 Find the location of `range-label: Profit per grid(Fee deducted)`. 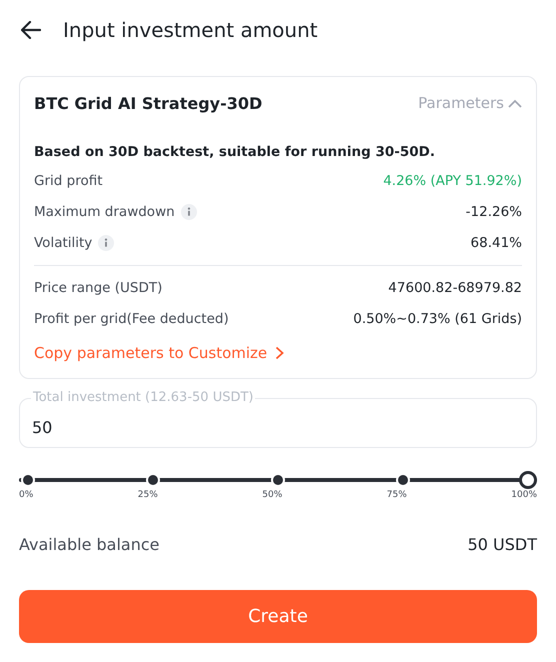

range-label: Profit per grid(Fee deducted) is located at coordinates (131, 318).